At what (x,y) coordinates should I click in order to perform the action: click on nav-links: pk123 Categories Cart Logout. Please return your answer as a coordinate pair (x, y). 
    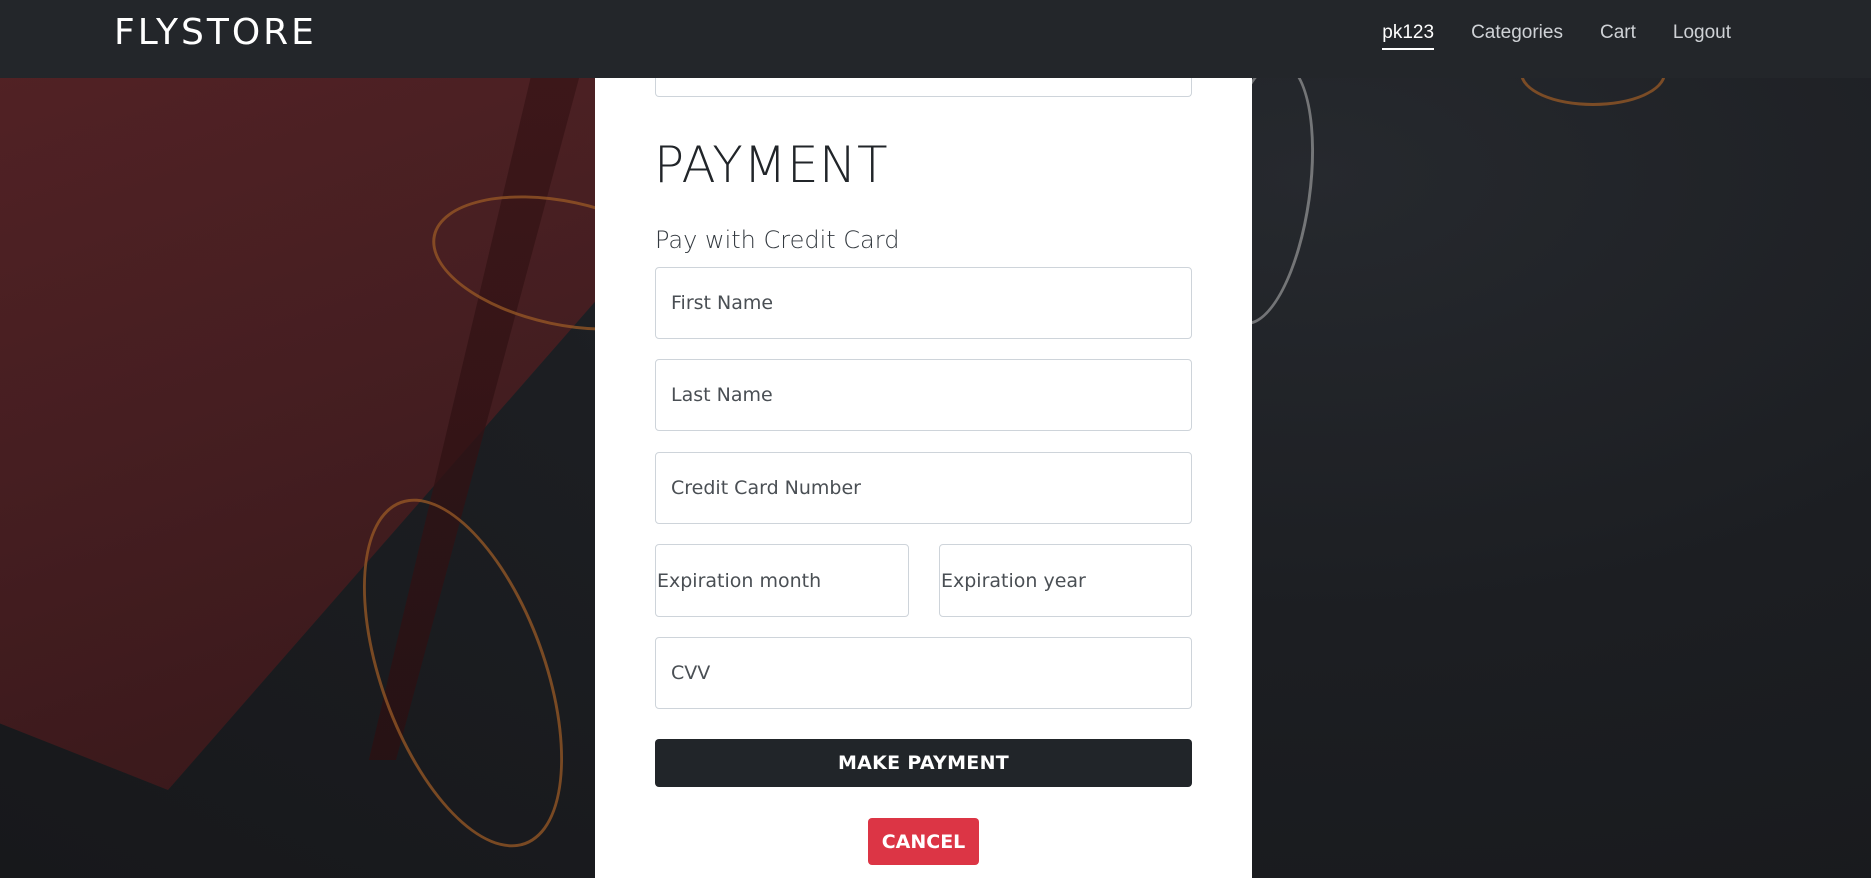
    Looking at the image, I should click on (1538, 36).